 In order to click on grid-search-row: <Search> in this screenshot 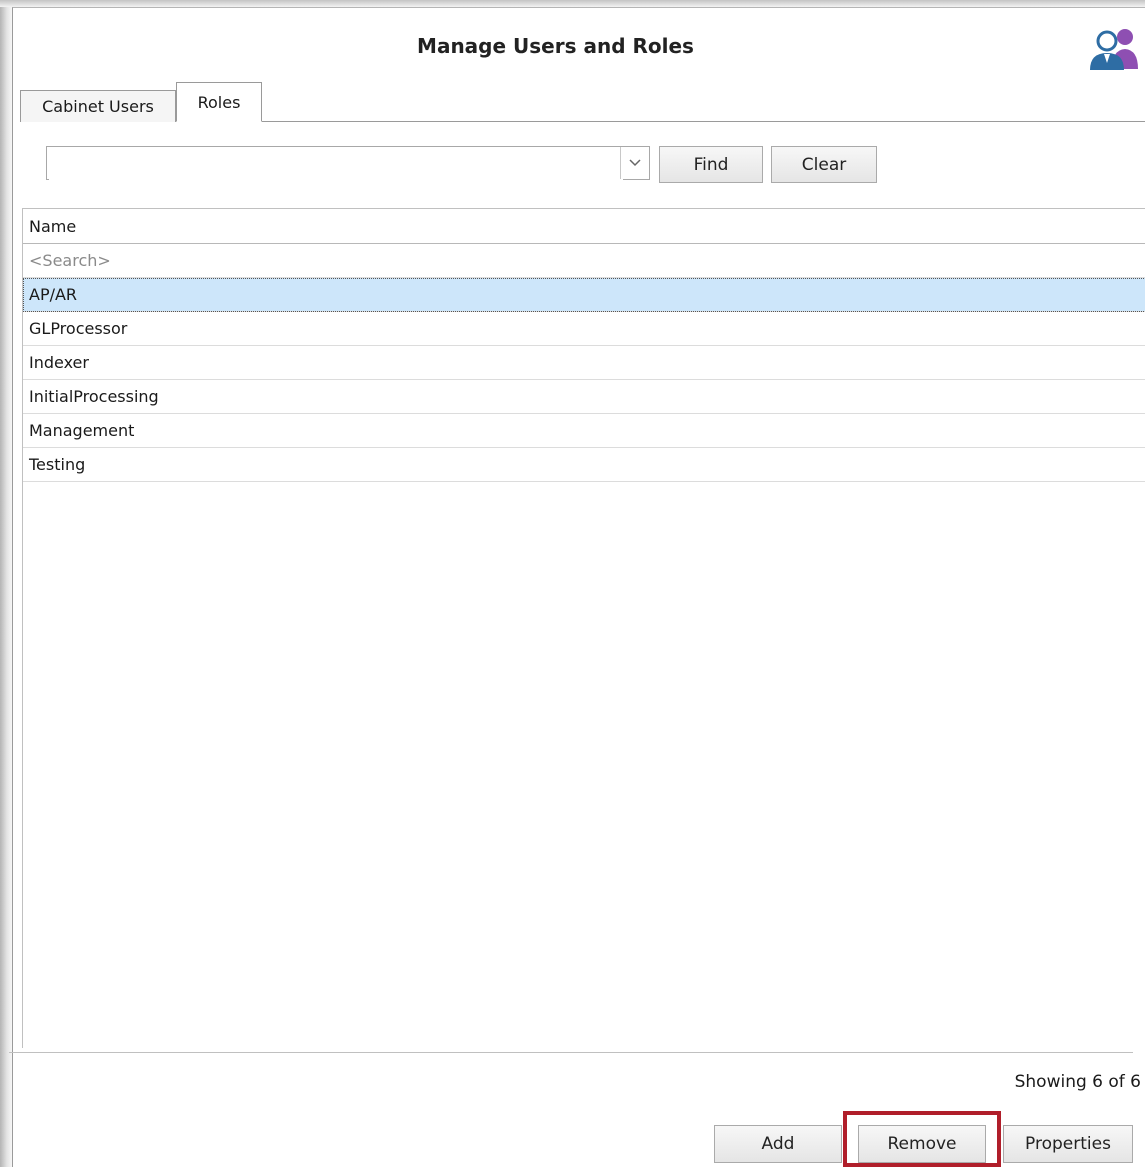, I will do `click(584, 261)`.